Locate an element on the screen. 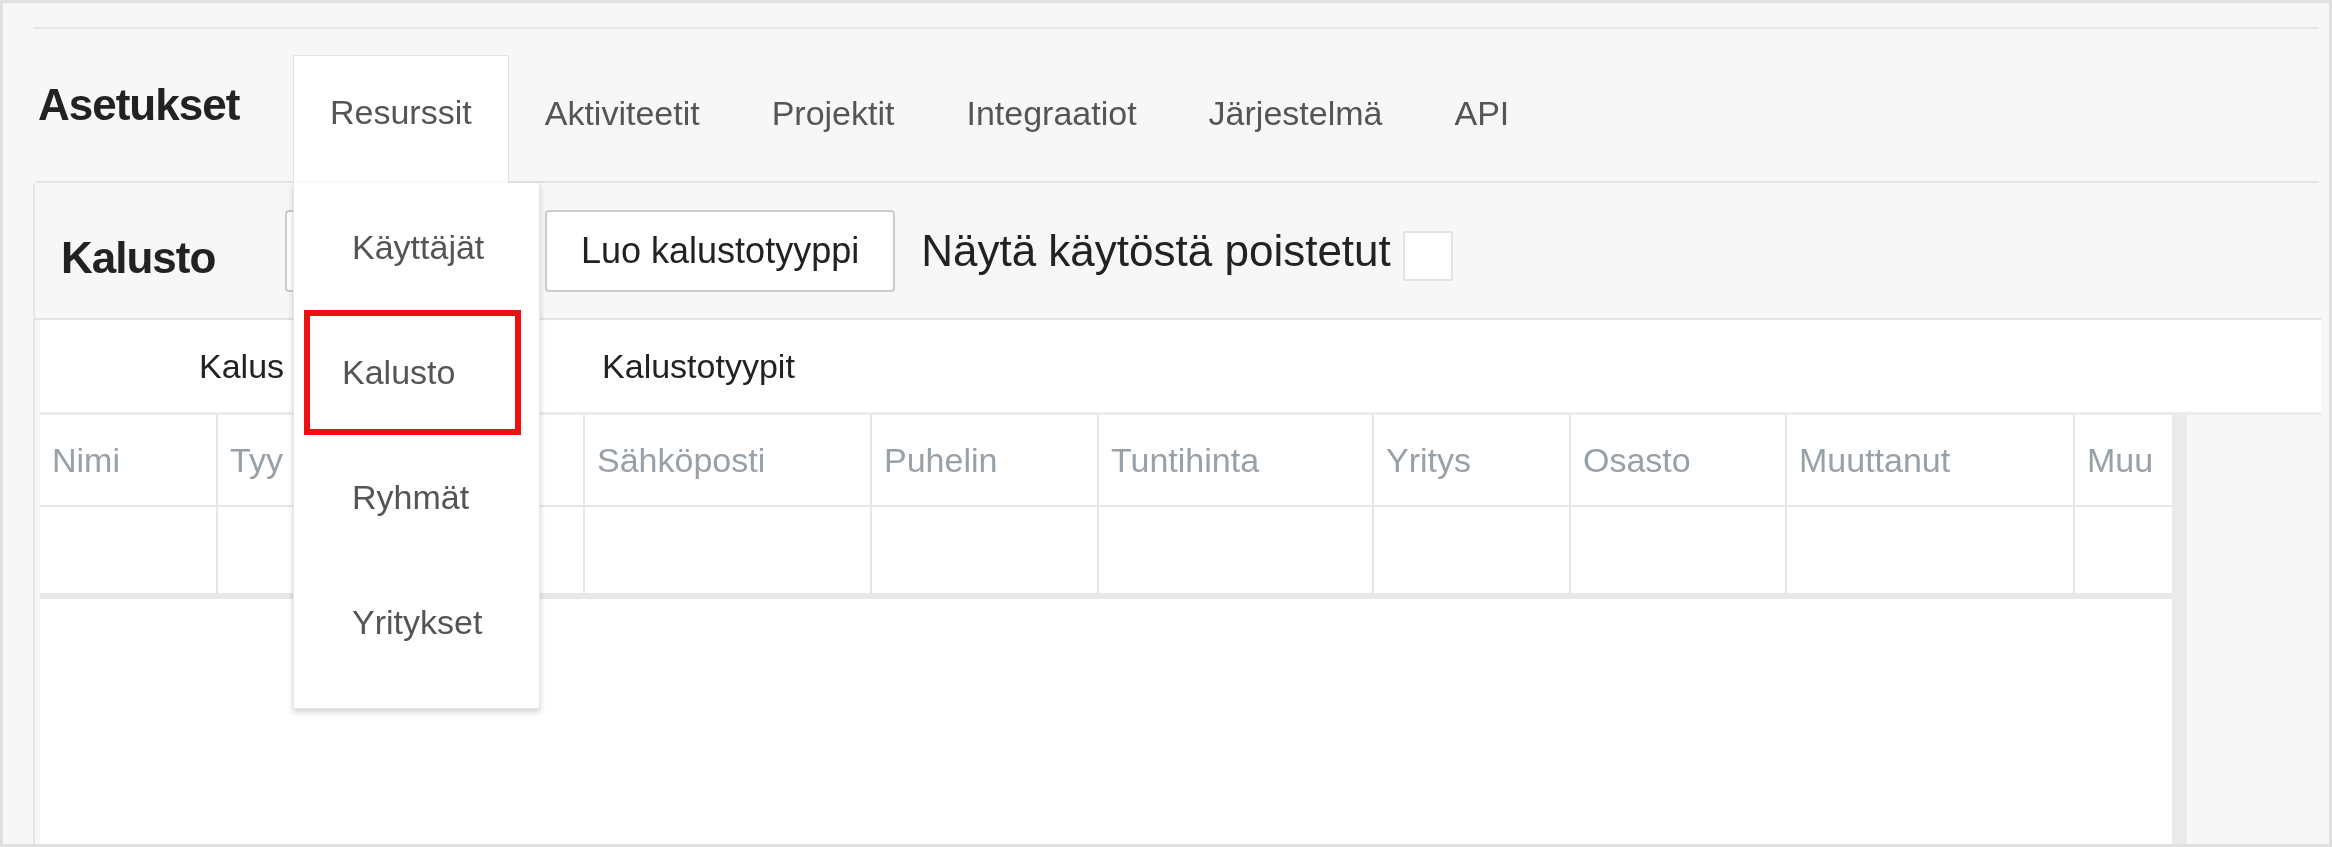  tab: API is located at coordinates (1482, 120).